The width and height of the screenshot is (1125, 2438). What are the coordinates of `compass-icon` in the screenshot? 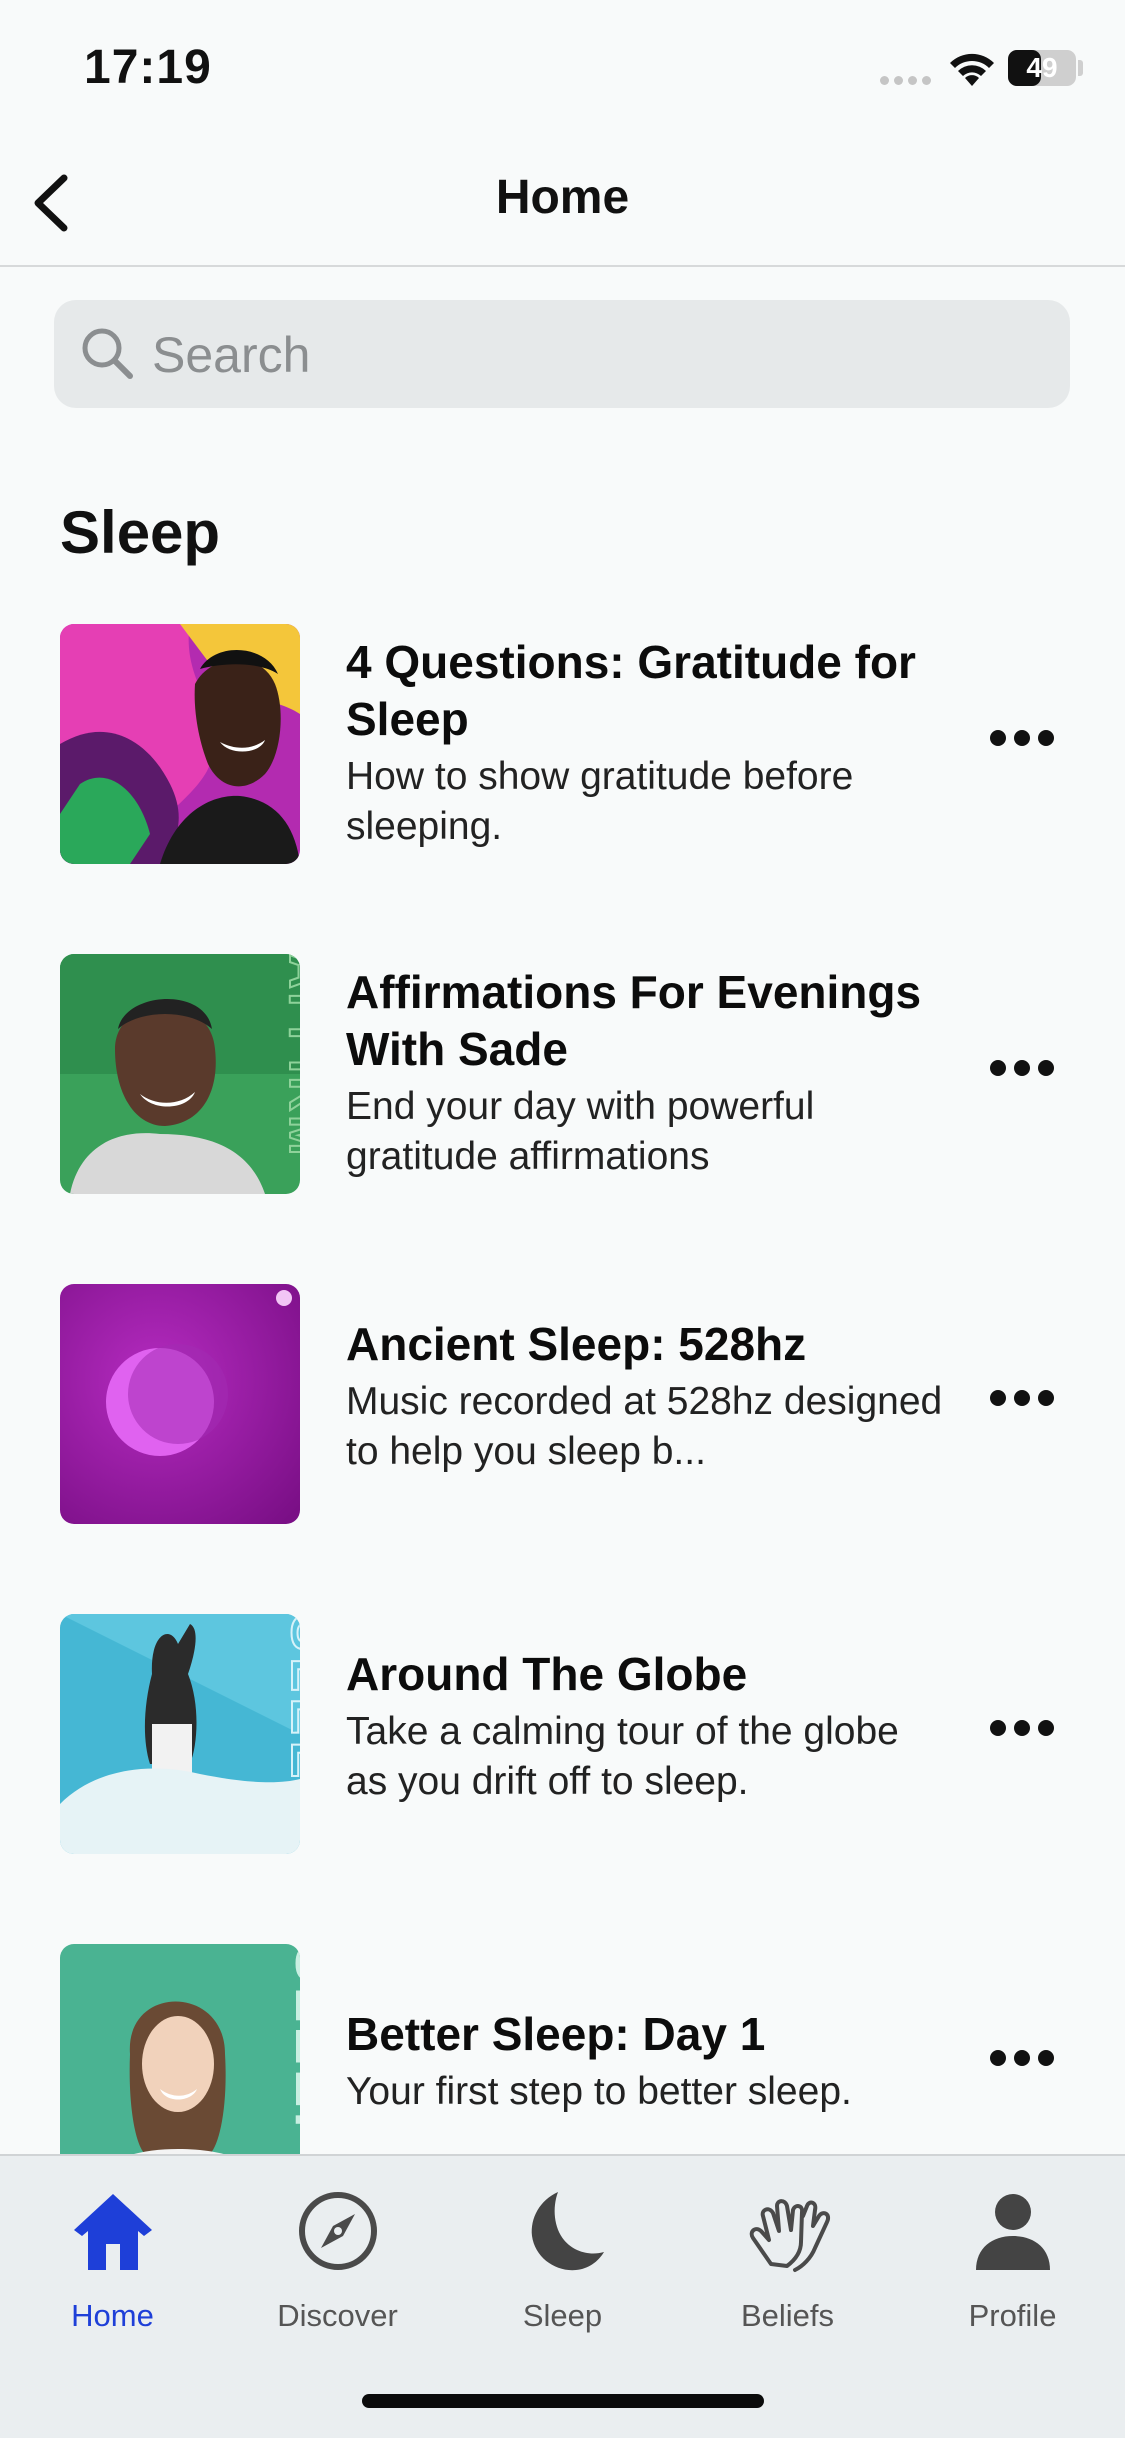 It's located at (337, 2231).